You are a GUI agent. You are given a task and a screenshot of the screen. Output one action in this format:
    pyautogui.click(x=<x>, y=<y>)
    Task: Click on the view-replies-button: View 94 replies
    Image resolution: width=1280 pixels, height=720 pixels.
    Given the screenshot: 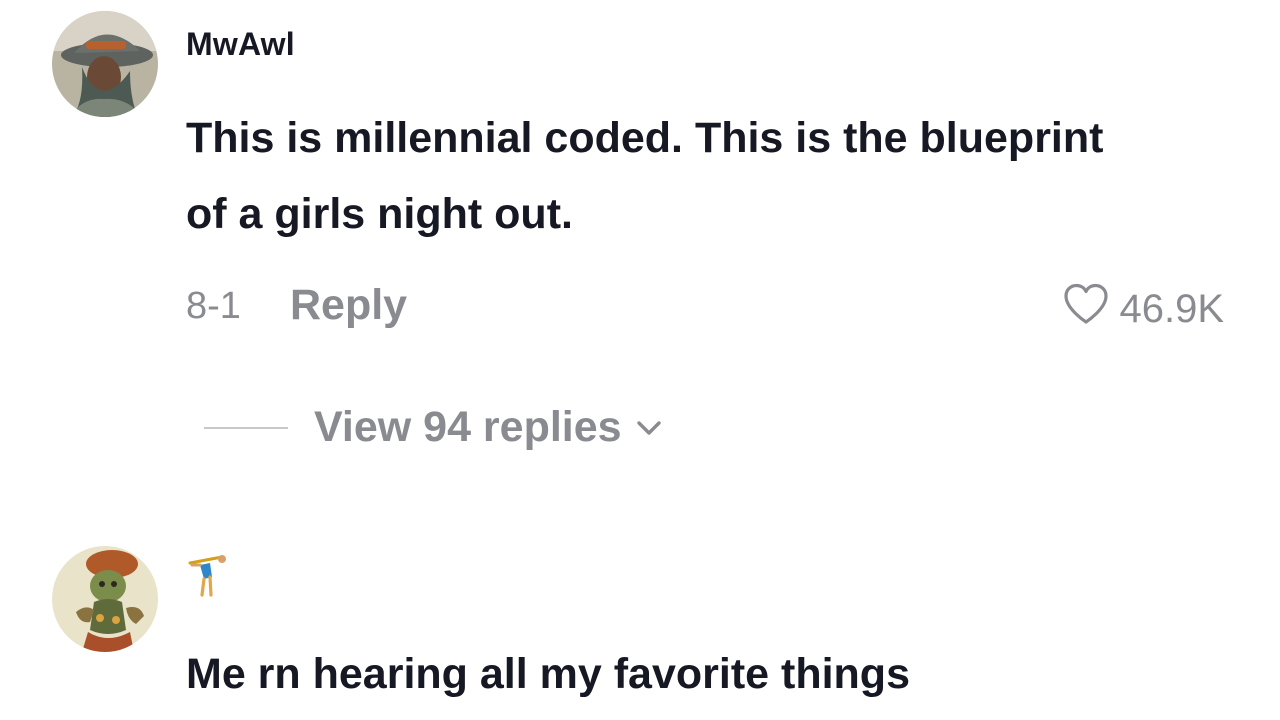 What is the action you would take?
    pyautogui.click(x=433, y=427)
    